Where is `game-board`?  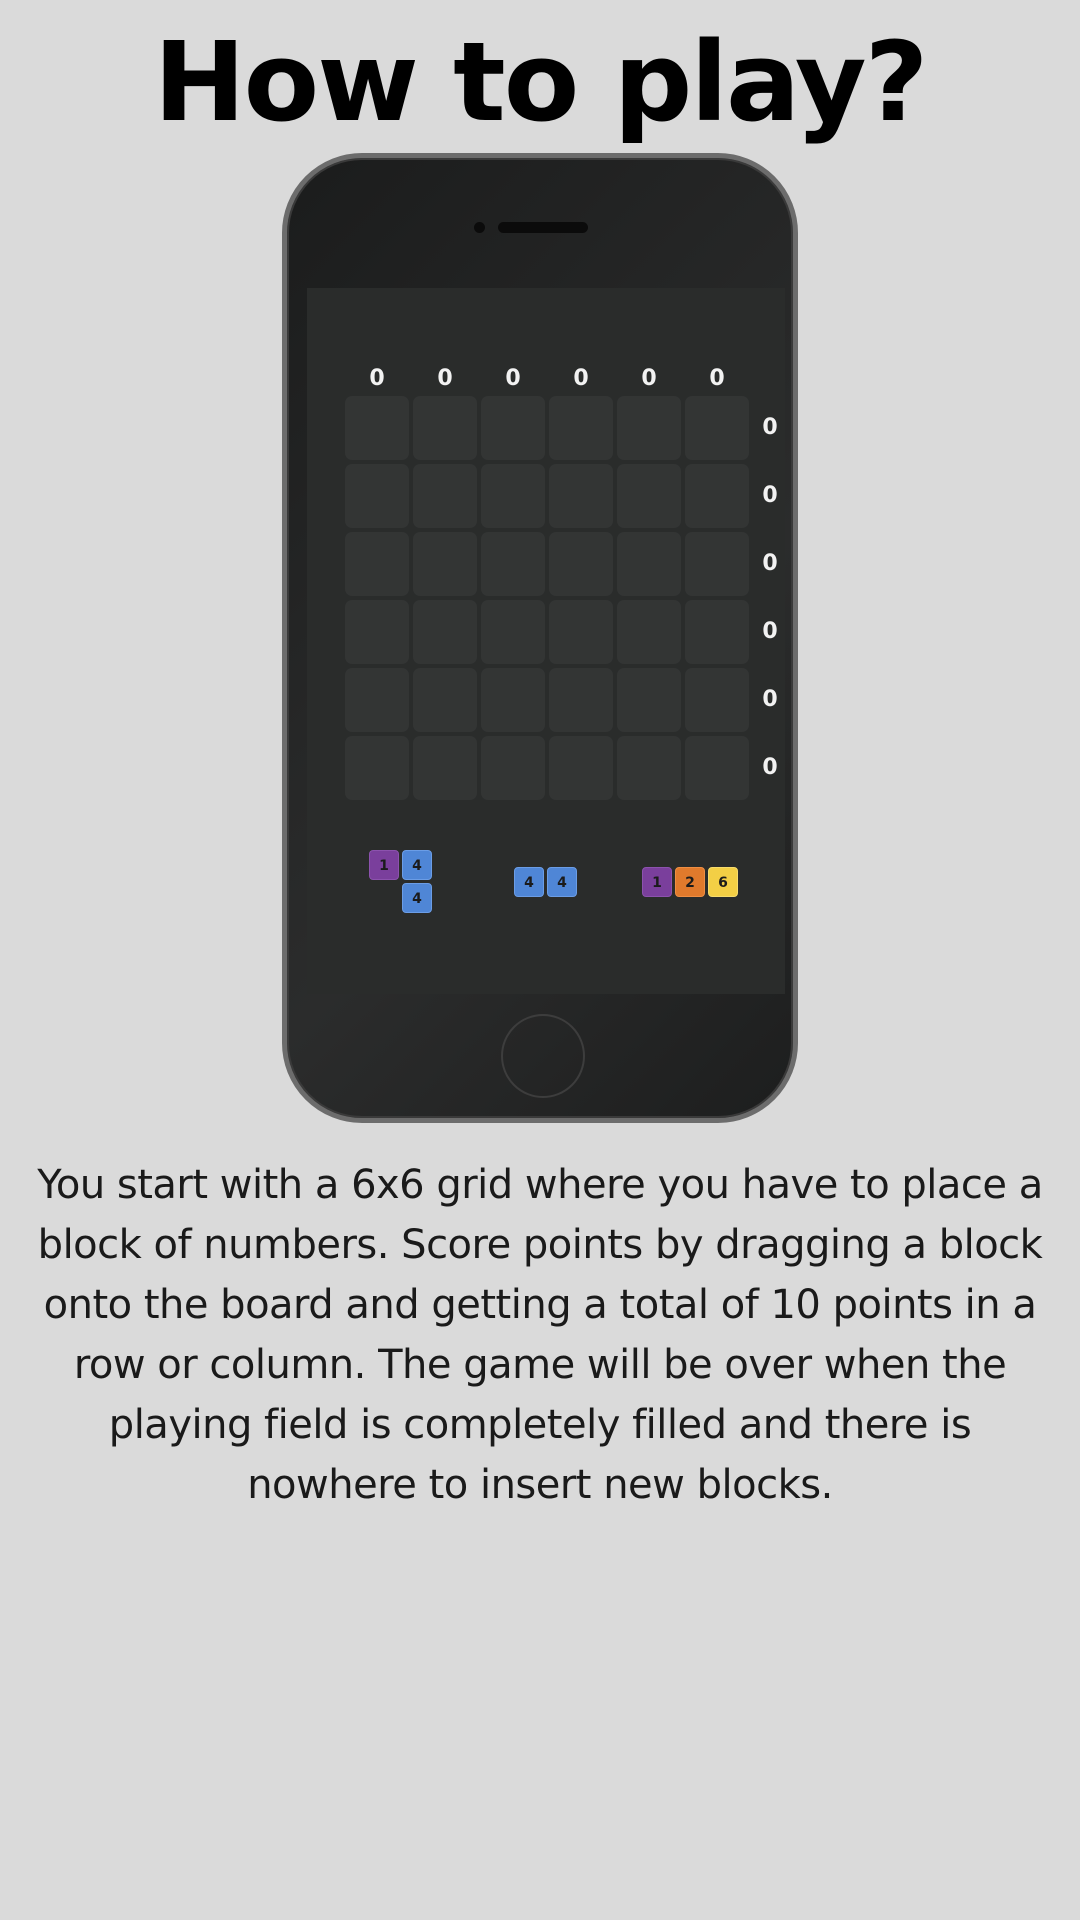 game-board is located at coordinates (550, 601).